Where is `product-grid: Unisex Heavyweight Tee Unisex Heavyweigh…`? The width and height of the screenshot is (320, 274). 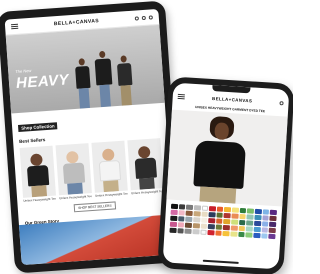
product-grid: Unisex Heavyweight Tee Unisex Heavyweigh… is located at coordinates (92, 171).